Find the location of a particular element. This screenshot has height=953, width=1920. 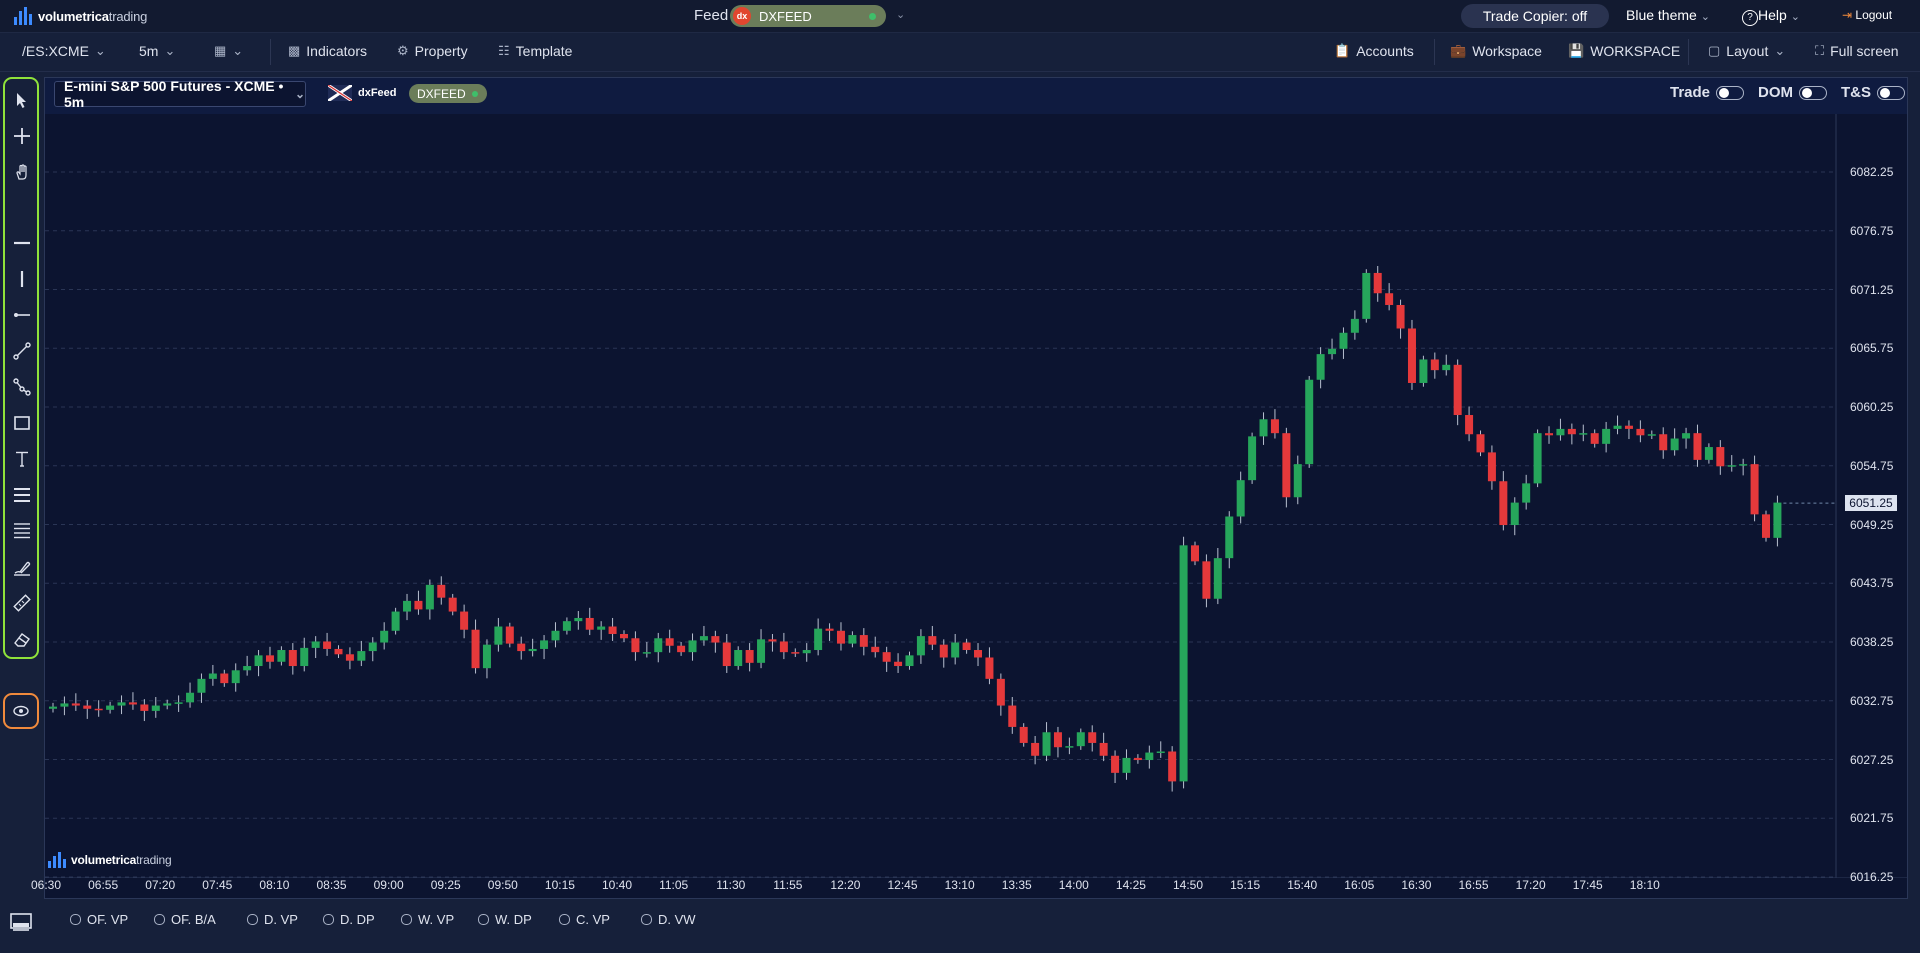

overlay-option: D. VP is located at coordinates (272, 919).